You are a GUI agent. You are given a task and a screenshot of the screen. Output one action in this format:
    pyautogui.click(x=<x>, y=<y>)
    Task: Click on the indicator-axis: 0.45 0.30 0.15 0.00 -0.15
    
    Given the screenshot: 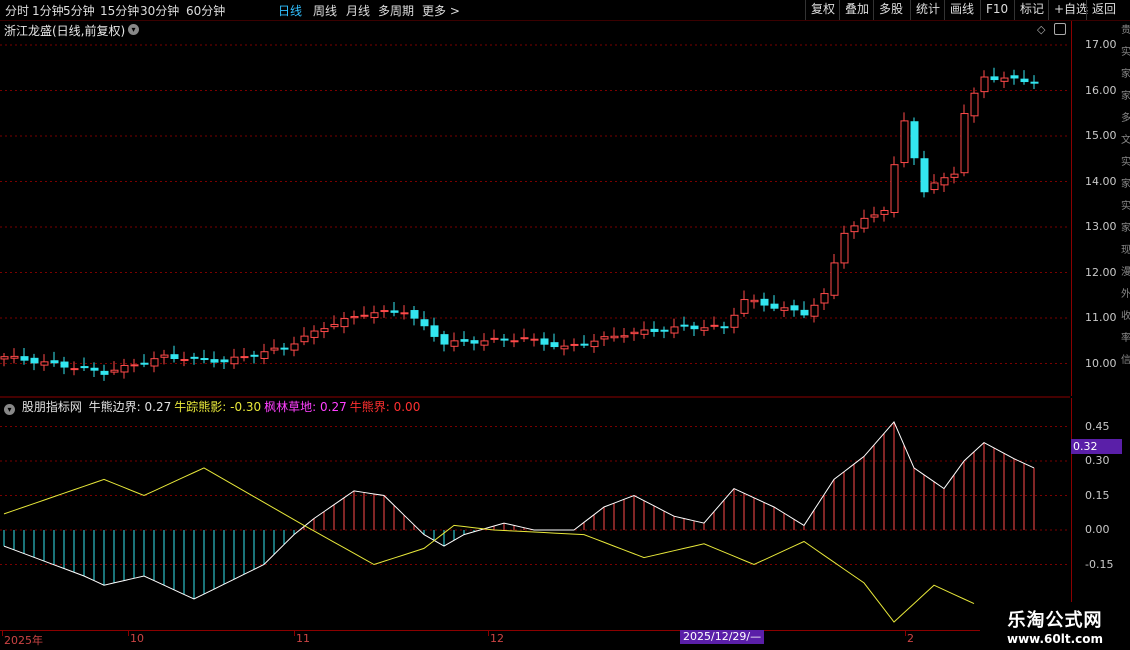 What is the action you would take?
    pyautogui.click(x=1096, y=514)
    